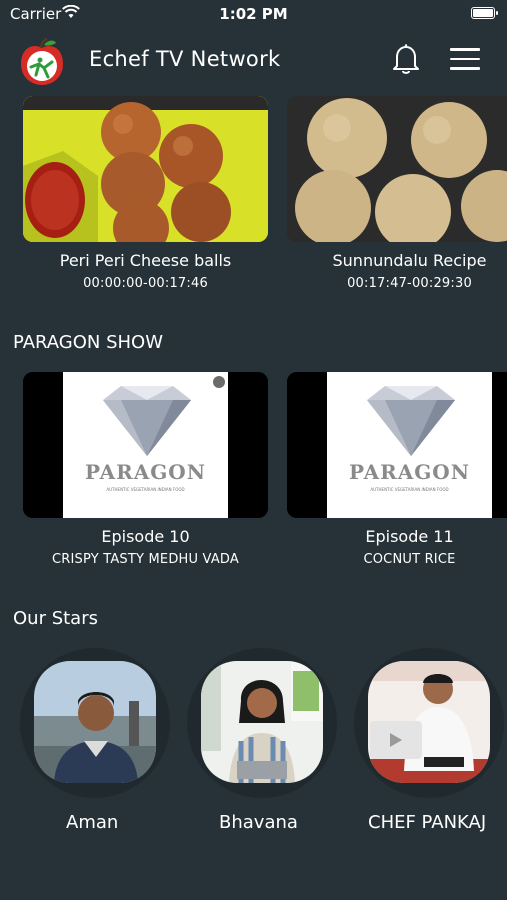 The image size is (507, 900). What do you see at coordinates (92, 822) in the screenshot?
I see `star-name: Aman` at bounding box center [92, 822].